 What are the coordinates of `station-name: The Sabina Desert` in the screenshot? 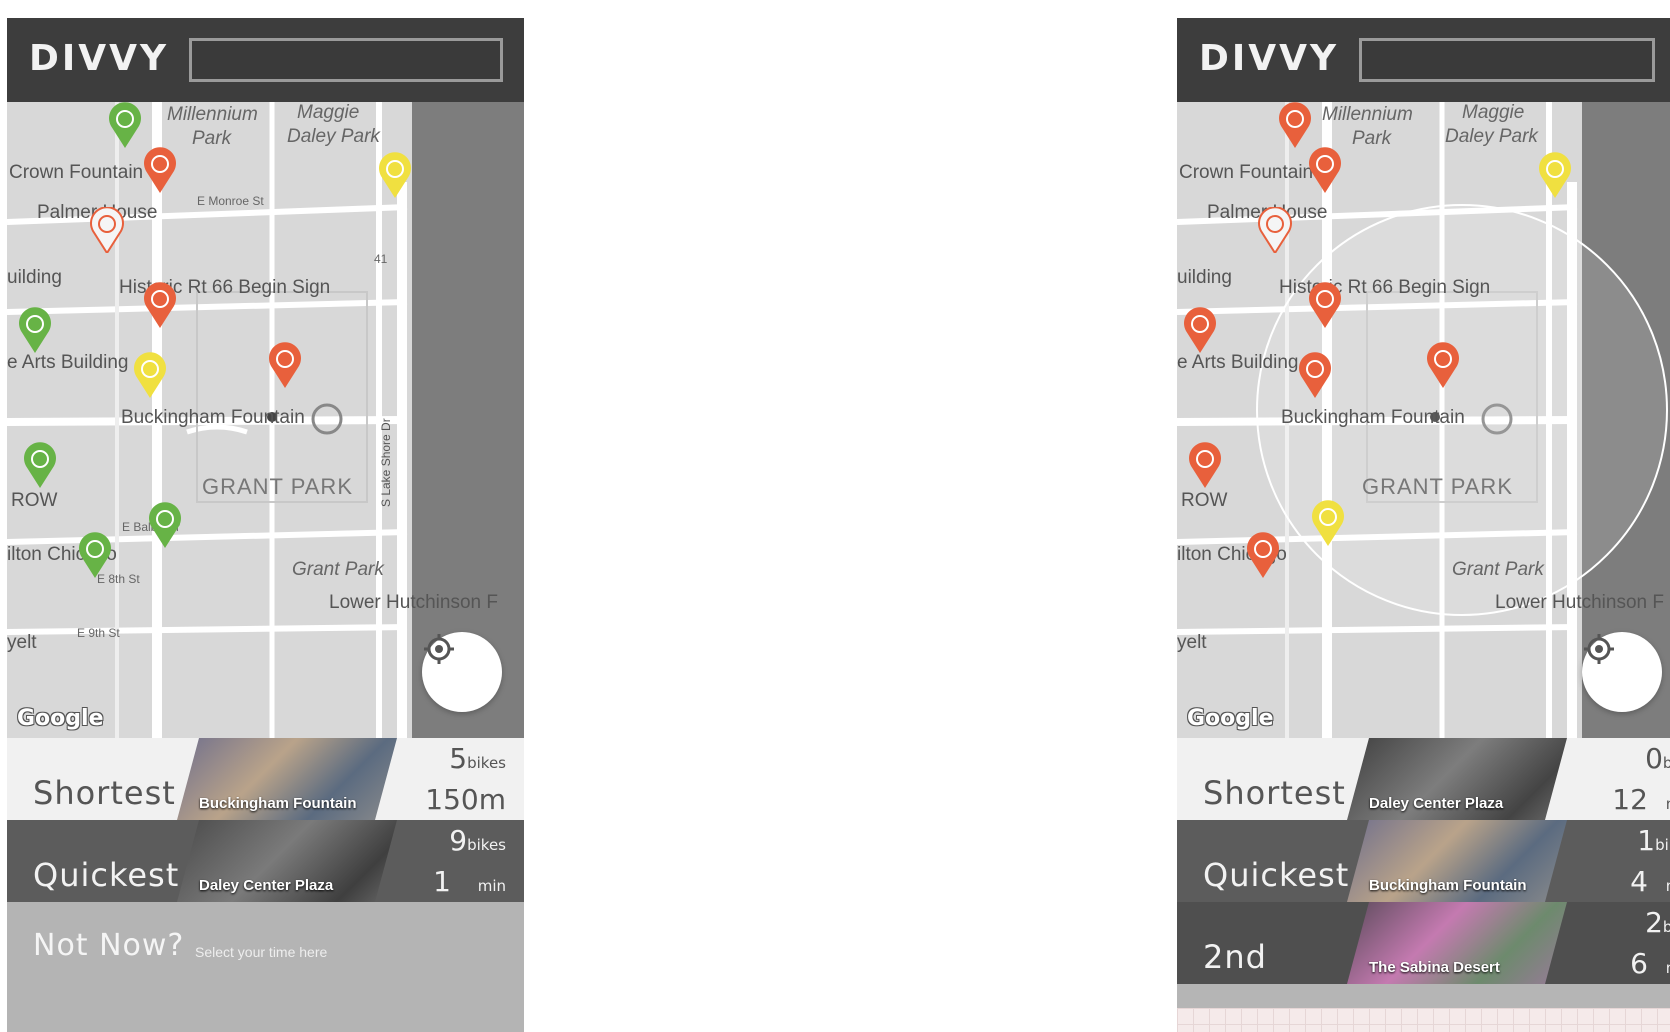 It's located at (1434, 967).